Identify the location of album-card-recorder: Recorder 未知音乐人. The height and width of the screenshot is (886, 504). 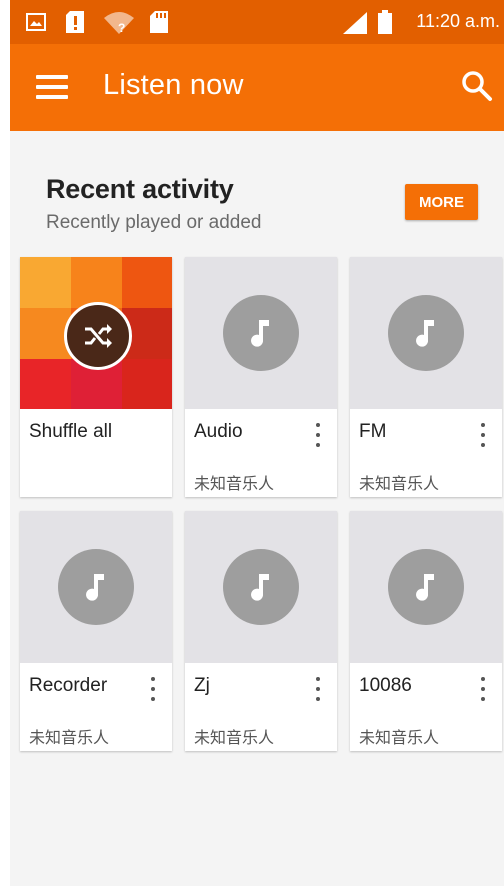
(96, 631).